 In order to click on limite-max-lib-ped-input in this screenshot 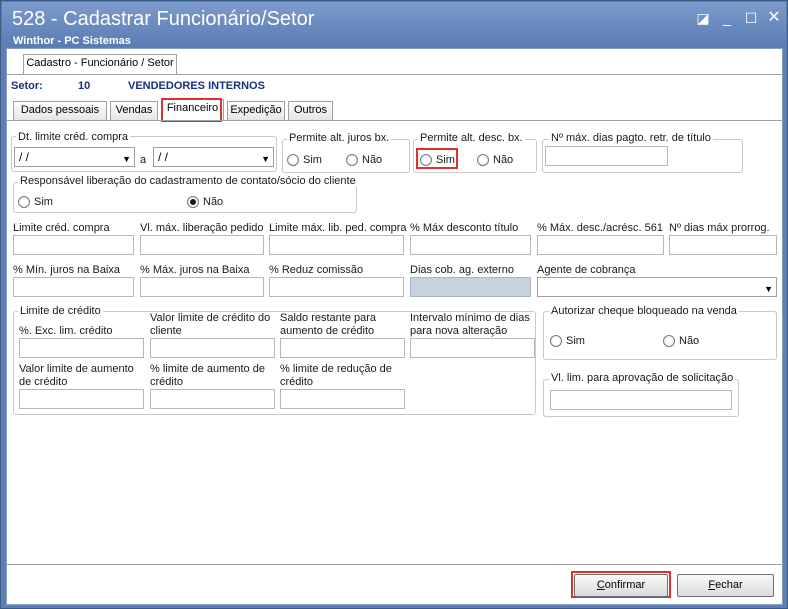, I will do `click(336, 245)`.